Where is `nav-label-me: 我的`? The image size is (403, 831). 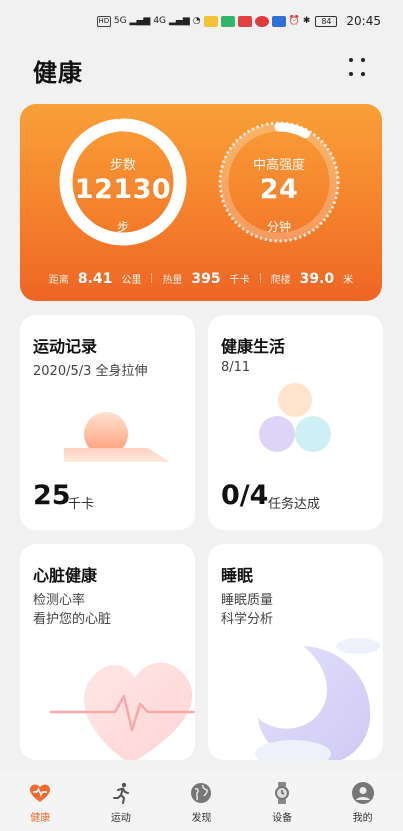
nav-label-me: 我的 is located at coordinates (362, 818).